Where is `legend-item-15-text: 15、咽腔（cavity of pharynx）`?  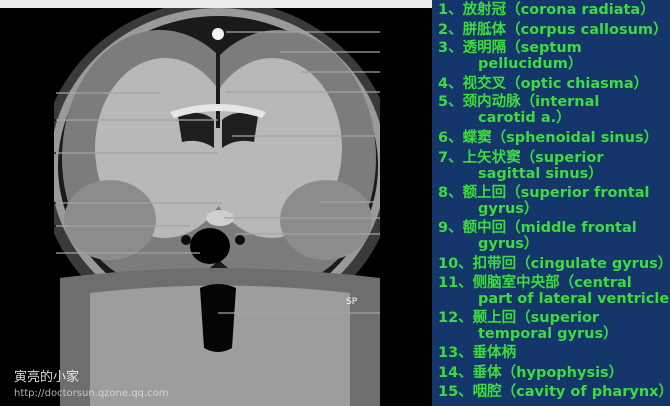 legend-item-15-text: 15、咽腔（cavity of pharynx） is located at coordinates (554, 392).